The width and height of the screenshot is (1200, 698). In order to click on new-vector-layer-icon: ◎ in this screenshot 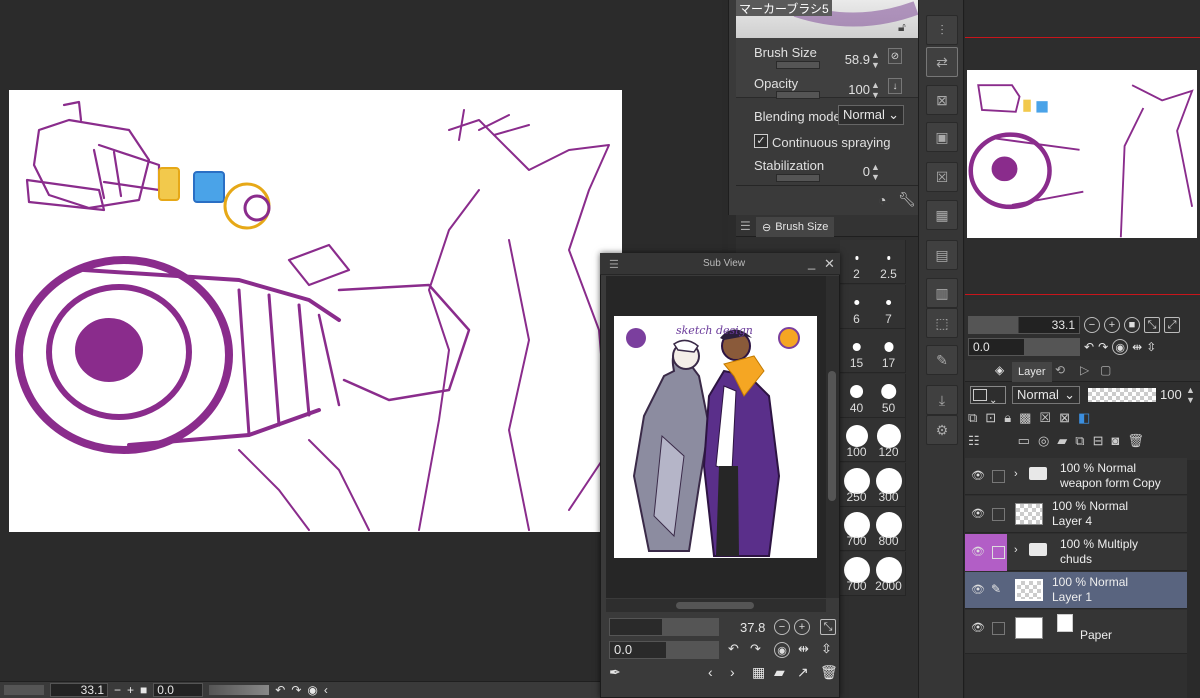, I will do `click(1043, 441)`.